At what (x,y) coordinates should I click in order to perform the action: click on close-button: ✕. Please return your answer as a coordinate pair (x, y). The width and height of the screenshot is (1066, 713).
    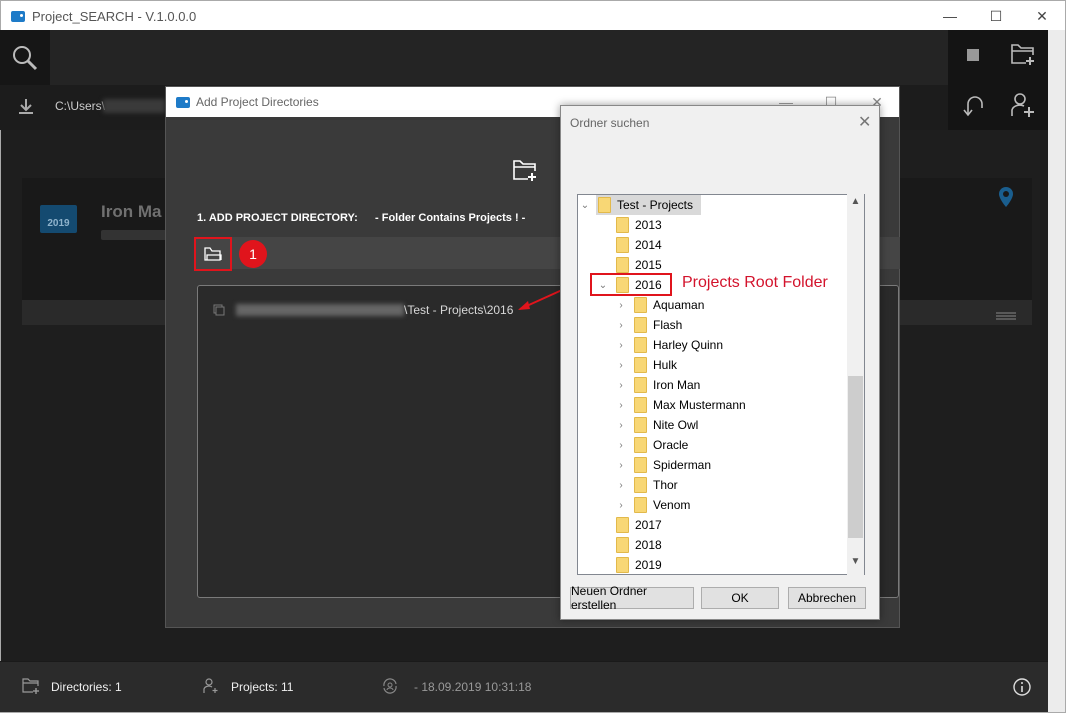
    Looking at the image, I should click on (1042, 16).